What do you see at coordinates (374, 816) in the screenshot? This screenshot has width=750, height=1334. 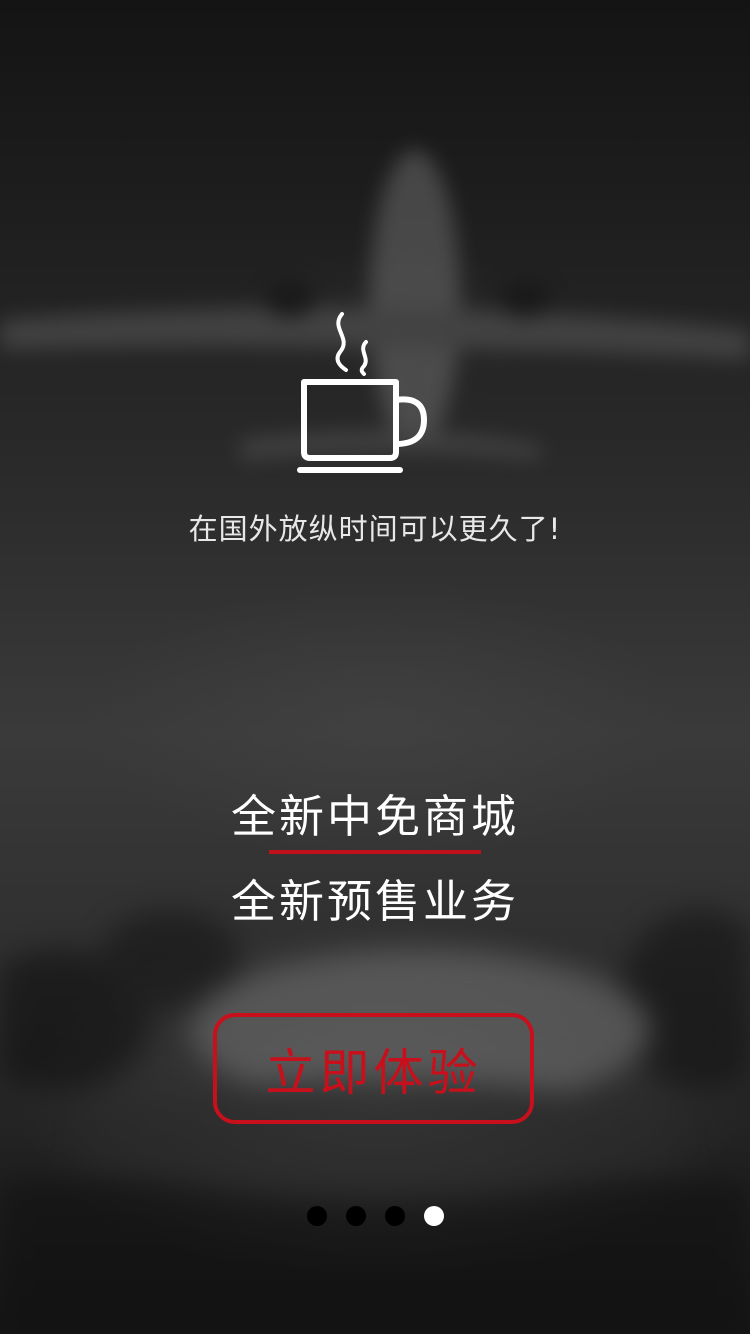 I see `headline-line-1: 全新中免商城` at bounding box center [374, 816].